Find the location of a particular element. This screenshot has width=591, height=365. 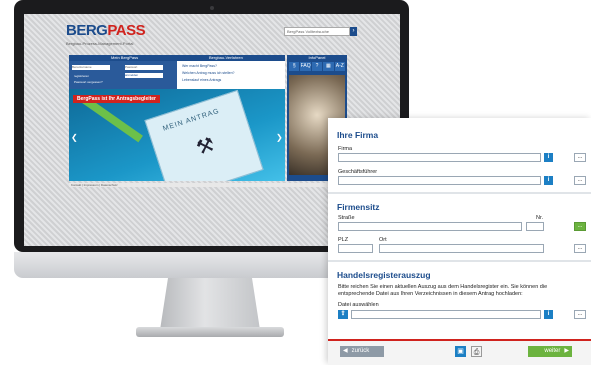

plz-input is located at coordinates (355, 248).